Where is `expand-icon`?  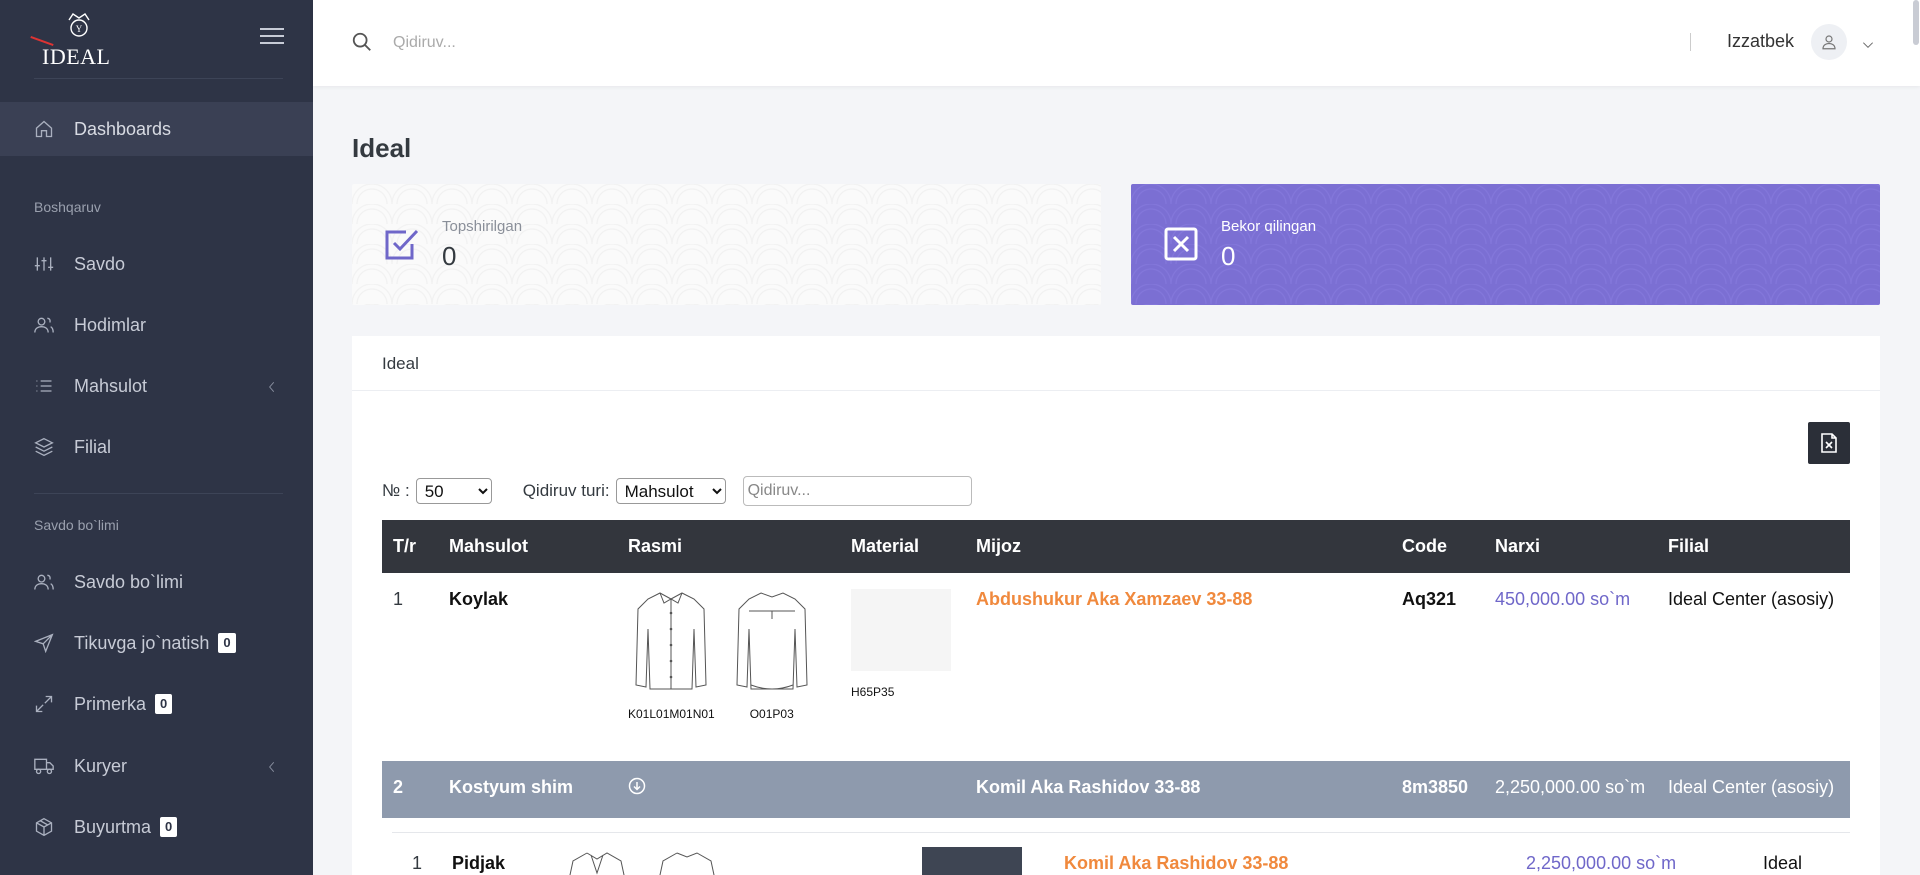 expand-icon is located at coordinates (44, 704).